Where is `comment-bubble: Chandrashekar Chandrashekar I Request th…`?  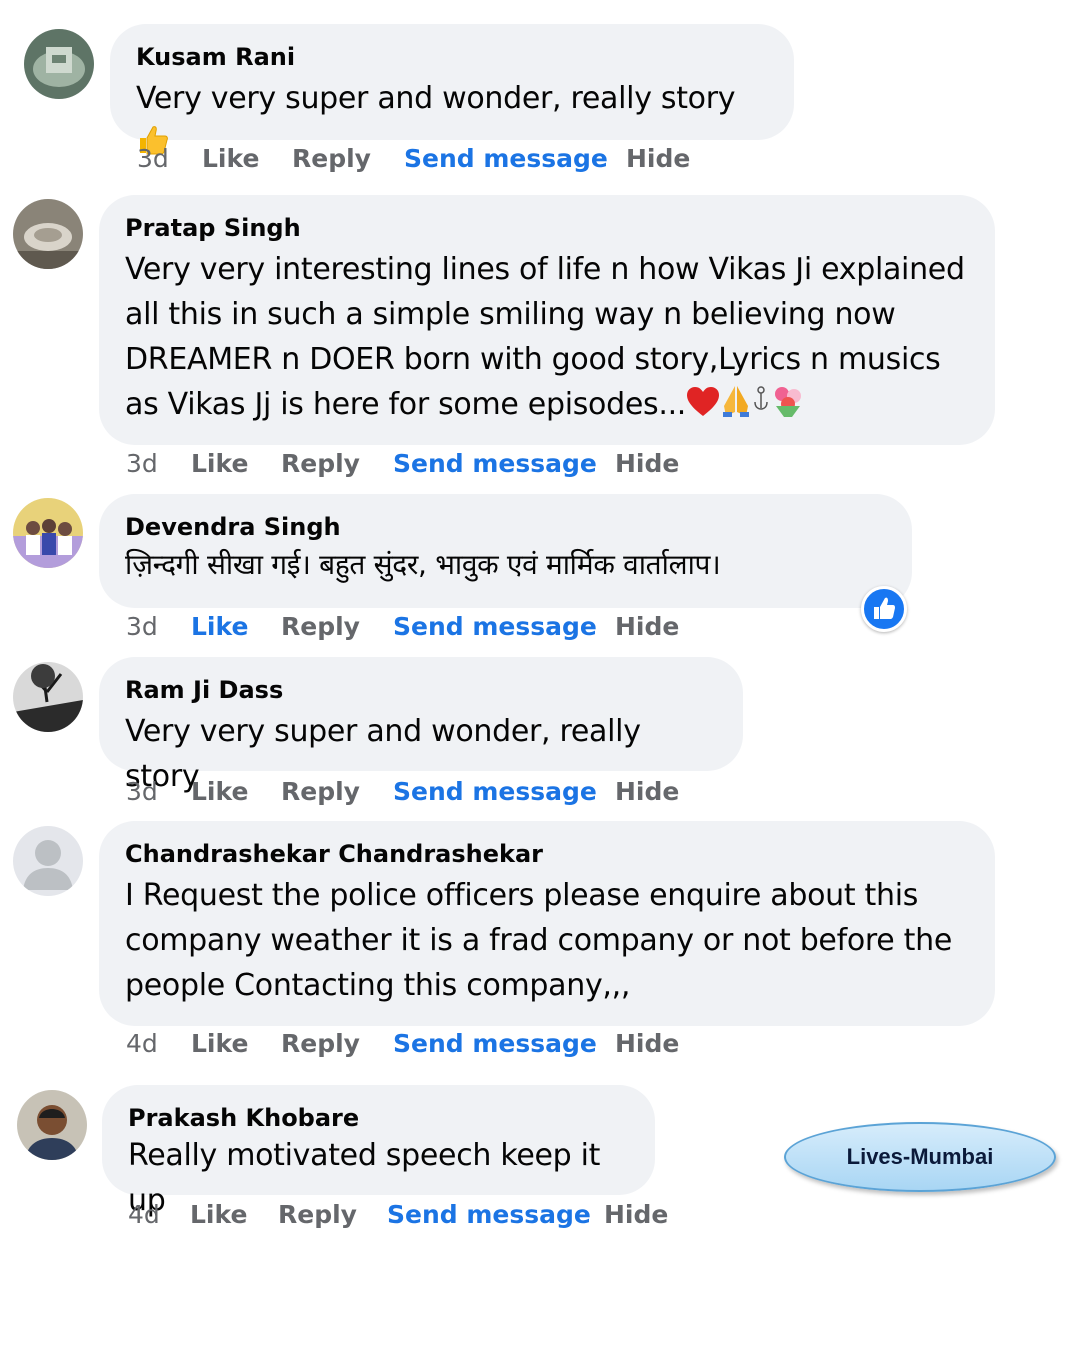
comment-bubble: Chandrashekar Chandrashekar I Request th… is located at coordinates (547, 923).